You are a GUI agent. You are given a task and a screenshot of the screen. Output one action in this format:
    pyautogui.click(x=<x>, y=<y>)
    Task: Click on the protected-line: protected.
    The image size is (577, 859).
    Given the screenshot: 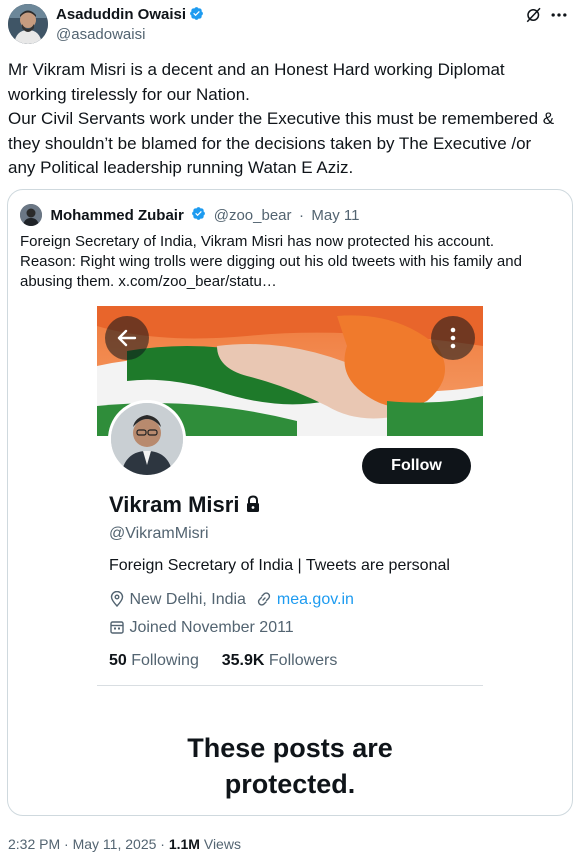 What is the action you would take?
    pyautogui.click(x=290, y=784)
    